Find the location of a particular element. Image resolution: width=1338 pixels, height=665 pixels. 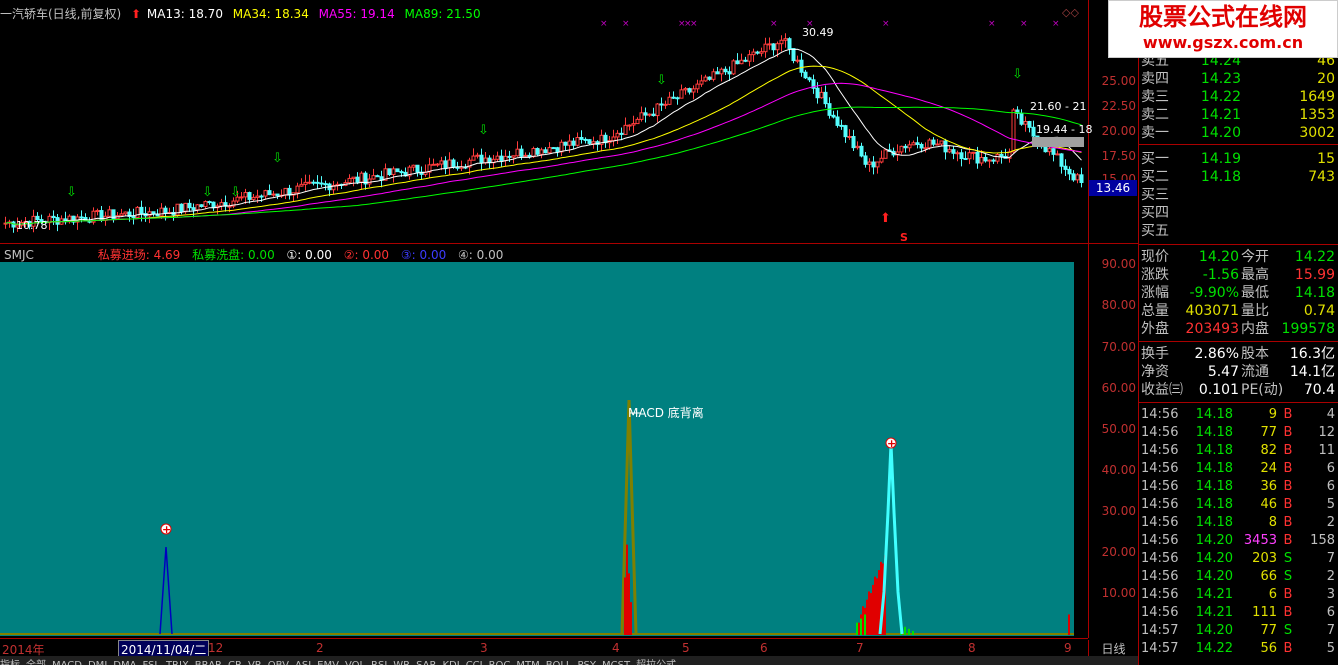

indicator-tab: PSY is located at coordinates (587, 662).